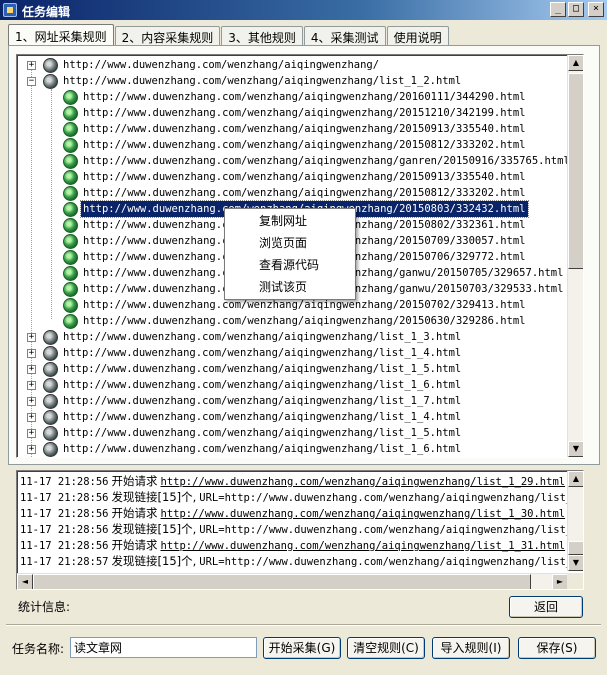 The width and height of the screenshot is (607, 675). I want to click on tab-1: 1、网址采集规则, so click(61, 34).